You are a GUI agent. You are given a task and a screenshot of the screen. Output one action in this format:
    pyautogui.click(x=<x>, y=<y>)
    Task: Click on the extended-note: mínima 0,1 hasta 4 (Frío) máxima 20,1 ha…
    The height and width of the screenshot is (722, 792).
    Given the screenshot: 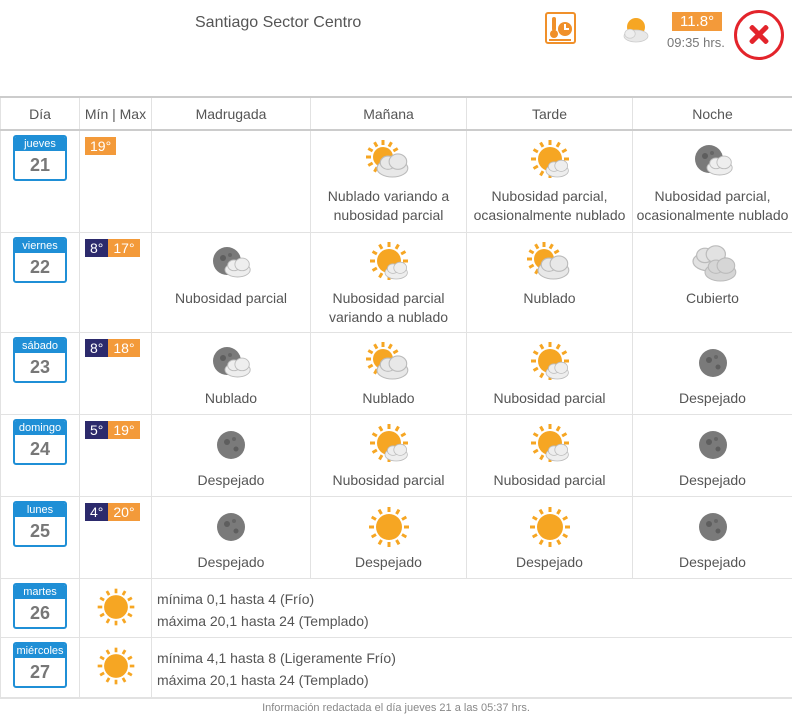 What is the action you would take?
    pyautogui.click(x=471, y=607)
    